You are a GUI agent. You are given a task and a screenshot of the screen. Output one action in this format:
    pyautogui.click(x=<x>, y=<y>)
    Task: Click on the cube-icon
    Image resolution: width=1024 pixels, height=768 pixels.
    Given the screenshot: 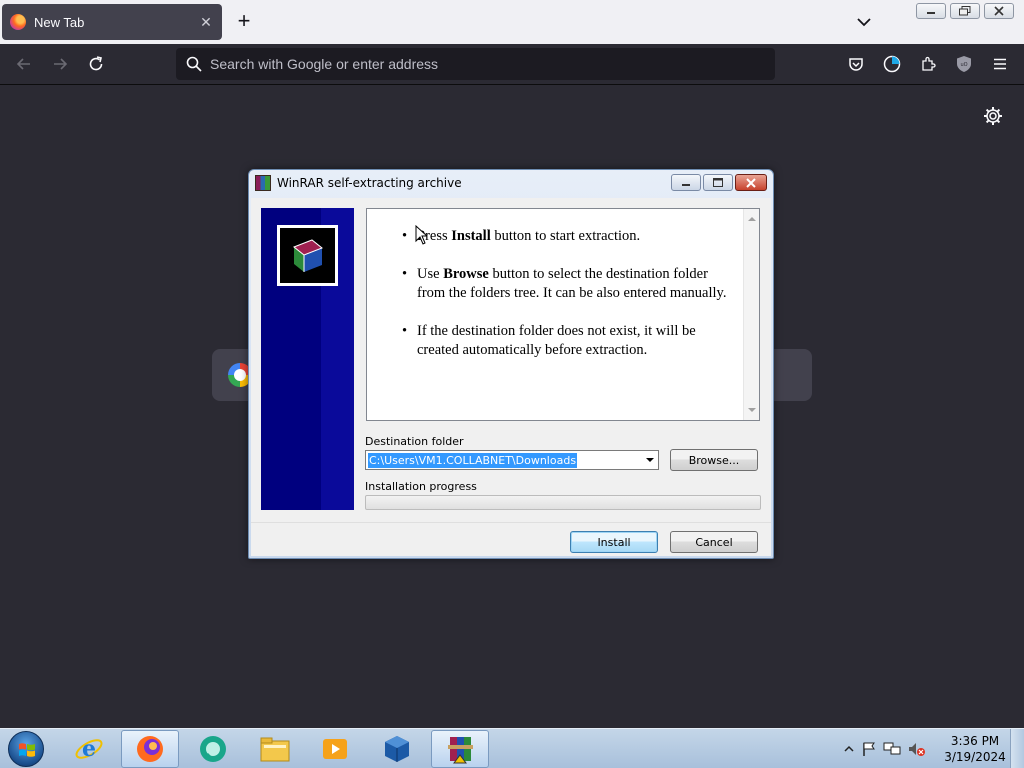 What is the action you would take?
    pyautogui.click(x=308, y=255)
    